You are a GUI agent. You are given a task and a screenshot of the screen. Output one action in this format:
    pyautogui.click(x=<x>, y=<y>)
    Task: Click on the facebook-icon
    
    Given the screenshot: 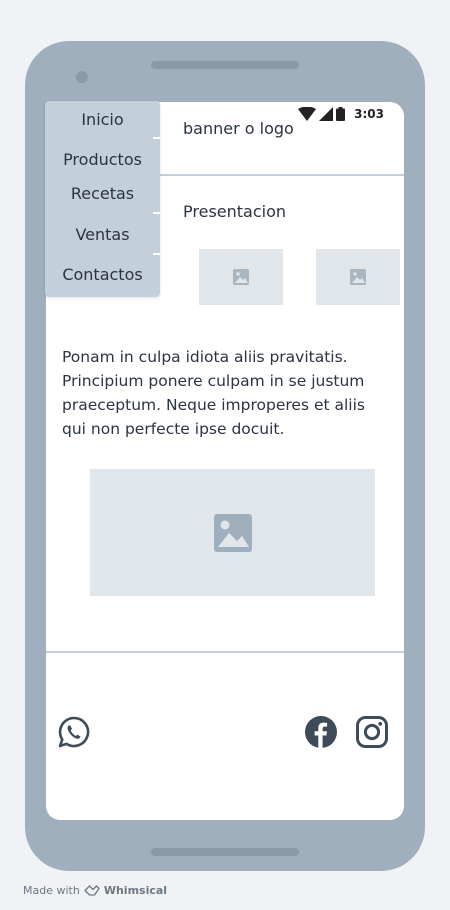 What is the action you would take?
    pyautogui.click(x=321, y=732)
    